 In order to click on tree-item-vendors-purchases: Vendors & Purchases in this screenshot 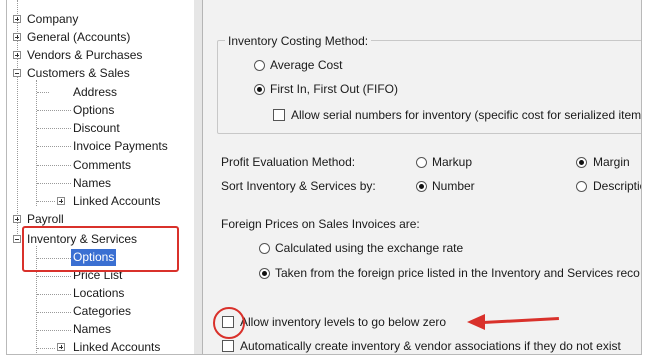, I will do `click(97, 55)`.